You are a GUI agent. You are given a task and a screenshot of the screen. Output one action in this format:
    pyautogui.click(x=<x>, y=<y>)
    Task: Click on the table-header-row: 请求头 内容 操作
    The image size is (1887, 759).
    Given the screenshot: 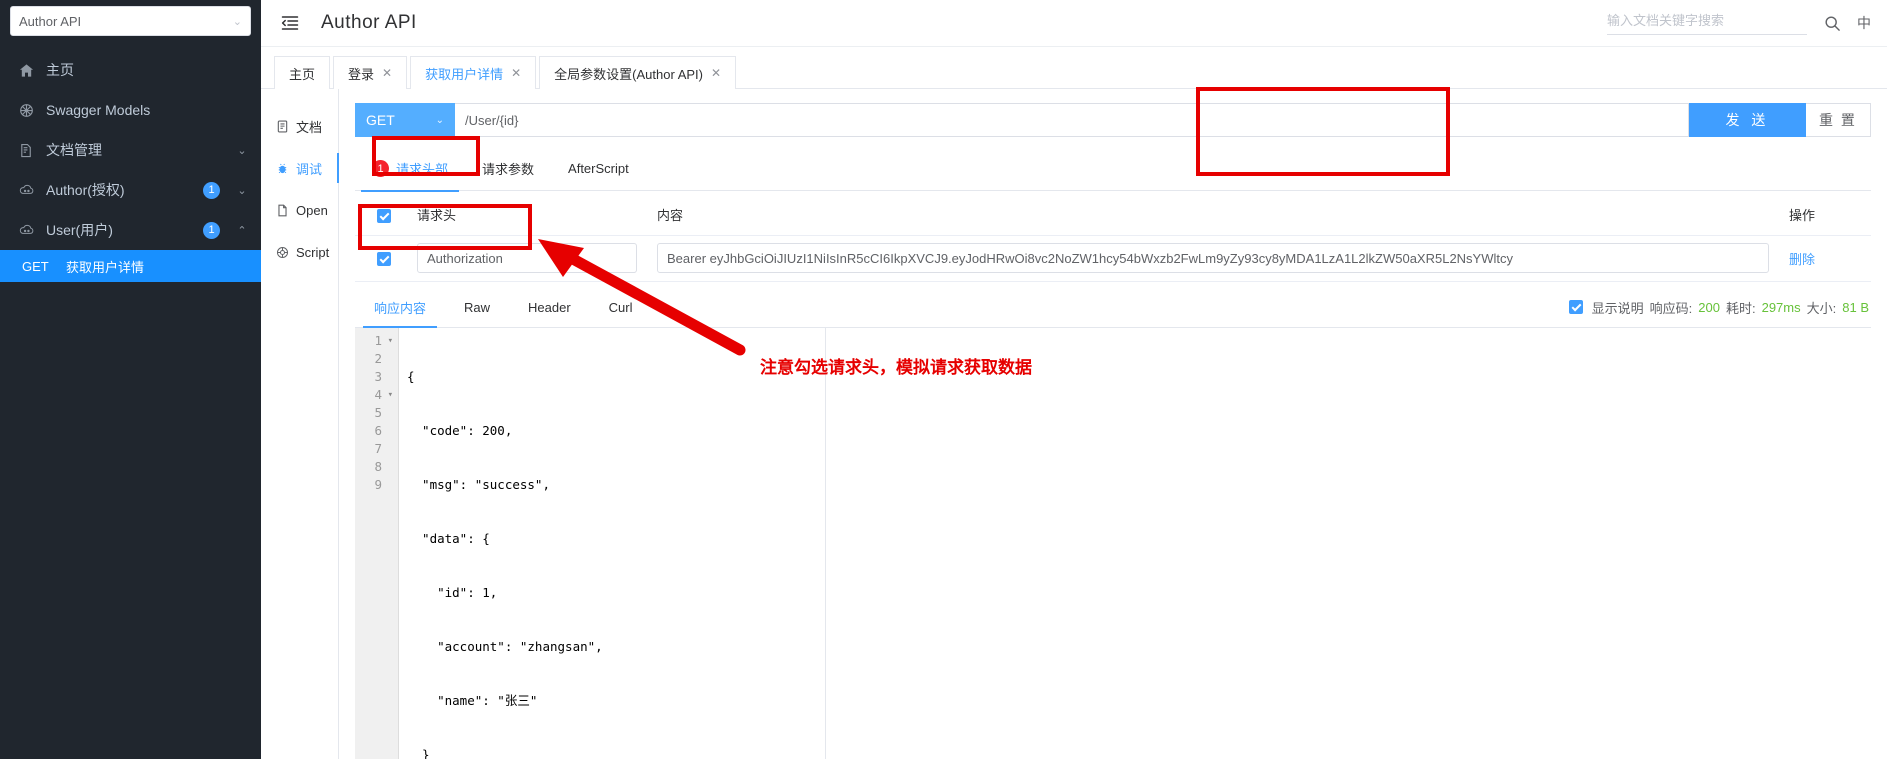 What is the action you would take?
    pyautogui.click(x=1113, y=215)
    